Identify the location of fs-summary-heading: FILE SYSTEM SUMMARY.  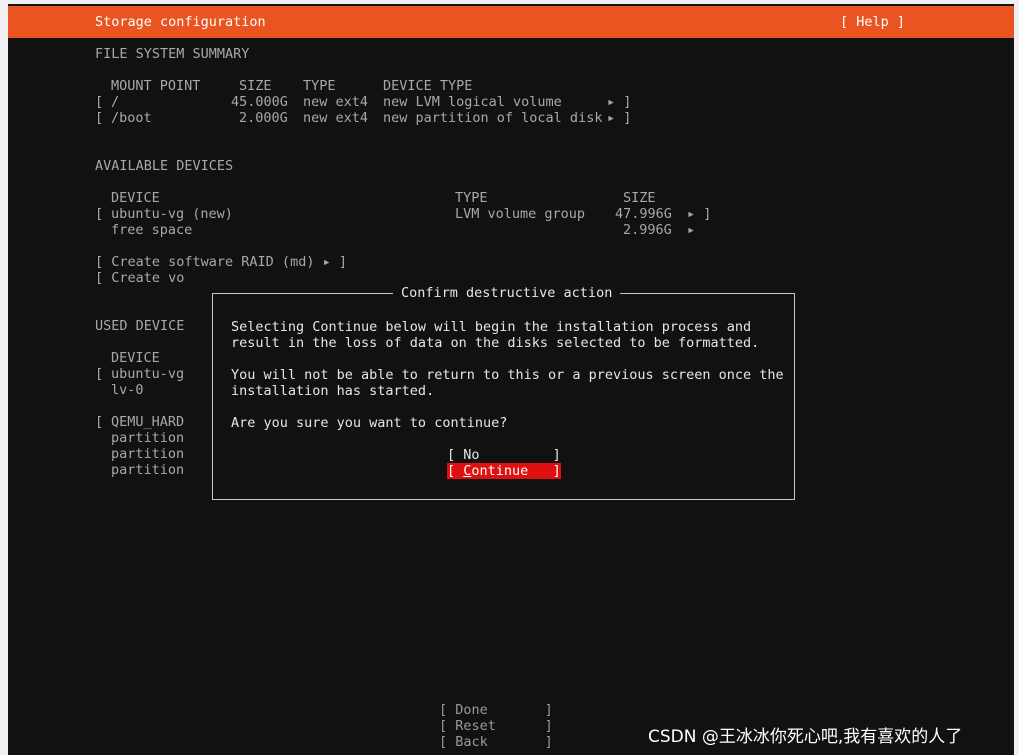
(172, 54).